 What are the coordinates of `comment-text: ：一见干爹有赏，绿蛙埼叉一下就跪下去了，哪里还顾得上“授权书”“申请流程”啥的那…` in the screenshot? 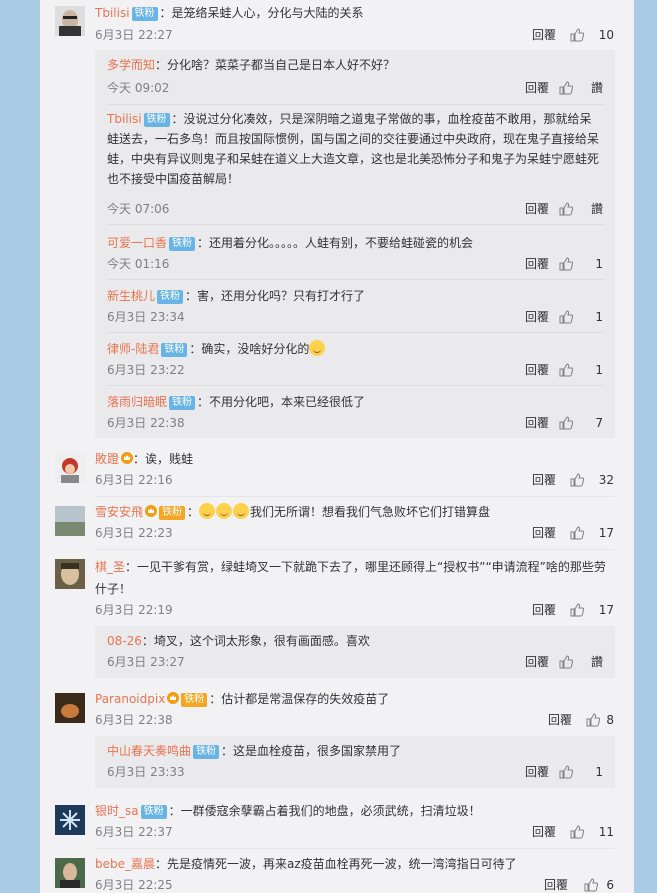 It's located at (350, 578).